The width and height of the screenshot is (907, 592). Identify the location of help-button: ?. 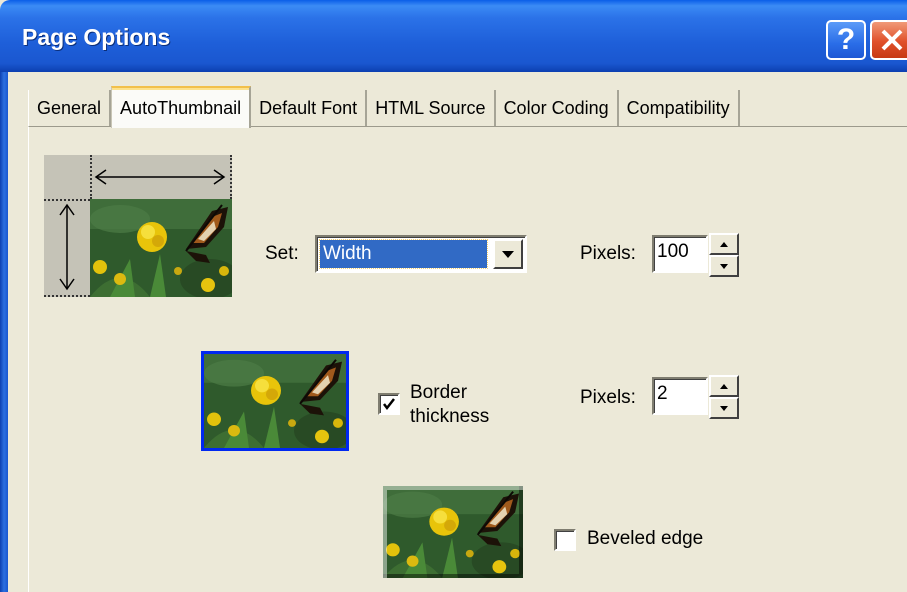
(846, 40).